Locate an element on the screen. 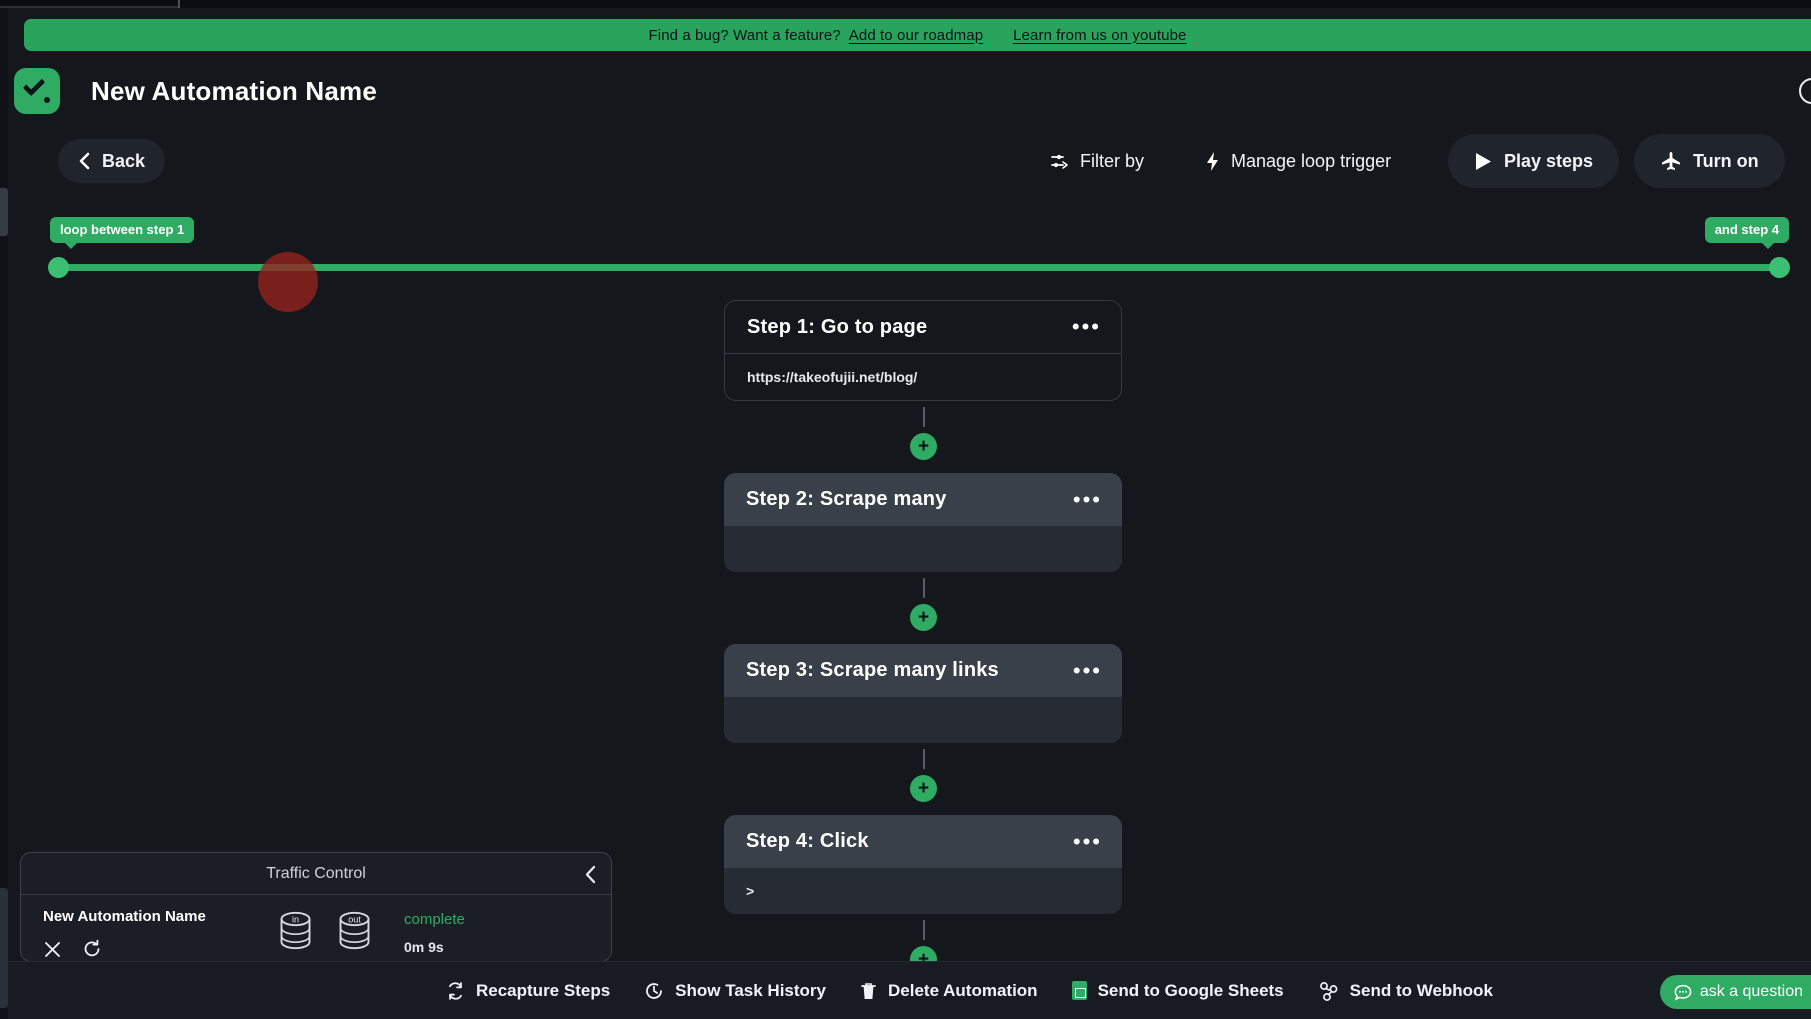 The image size is (1811, 1019). page-title: New Automation Name is located at coordinates (234, 90).